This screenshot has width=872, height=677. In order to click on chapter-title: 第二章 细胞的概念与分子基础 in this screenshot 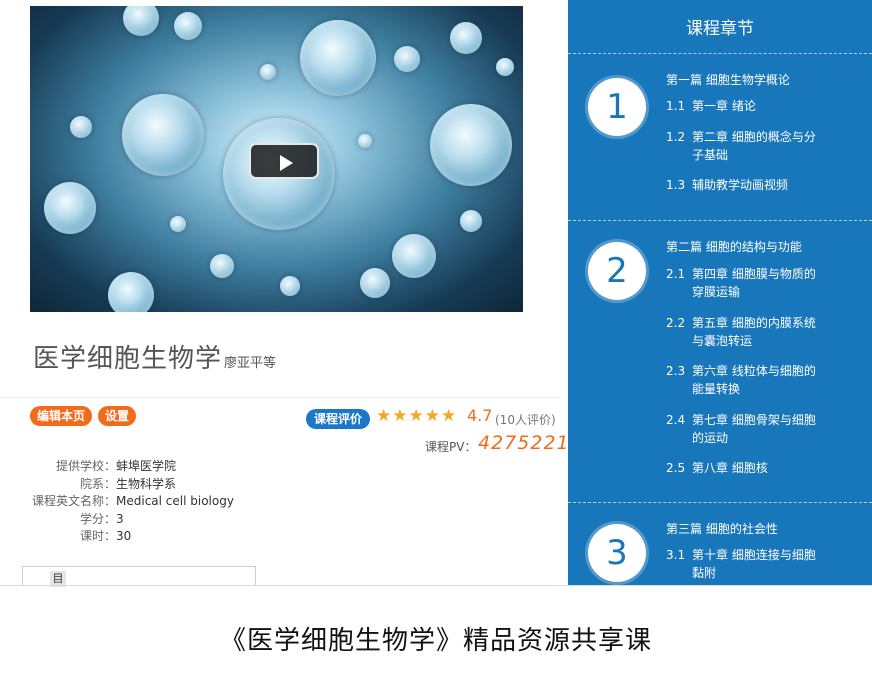, I will do `click(754, 146)`.